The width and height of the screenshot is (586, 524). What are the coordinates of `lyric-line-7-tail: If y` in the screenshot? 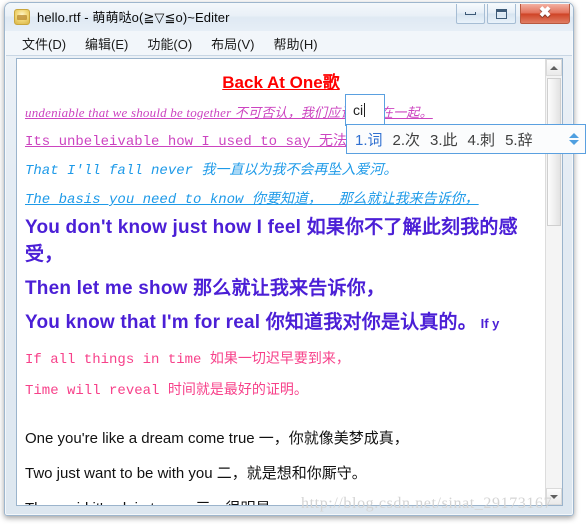 It's located at (488, 323).